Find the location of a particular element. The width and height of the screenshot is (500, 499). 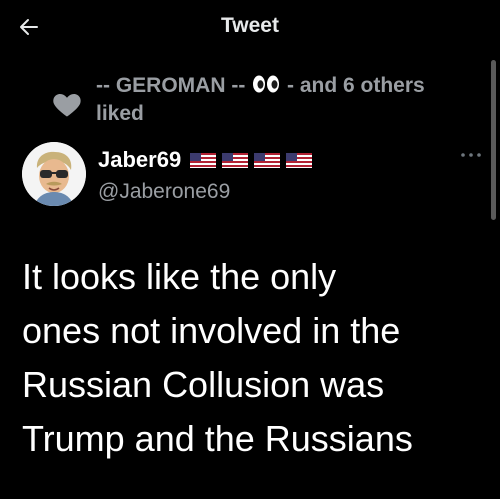

author-name: Jaber69 is located at coordinates (140, 159).